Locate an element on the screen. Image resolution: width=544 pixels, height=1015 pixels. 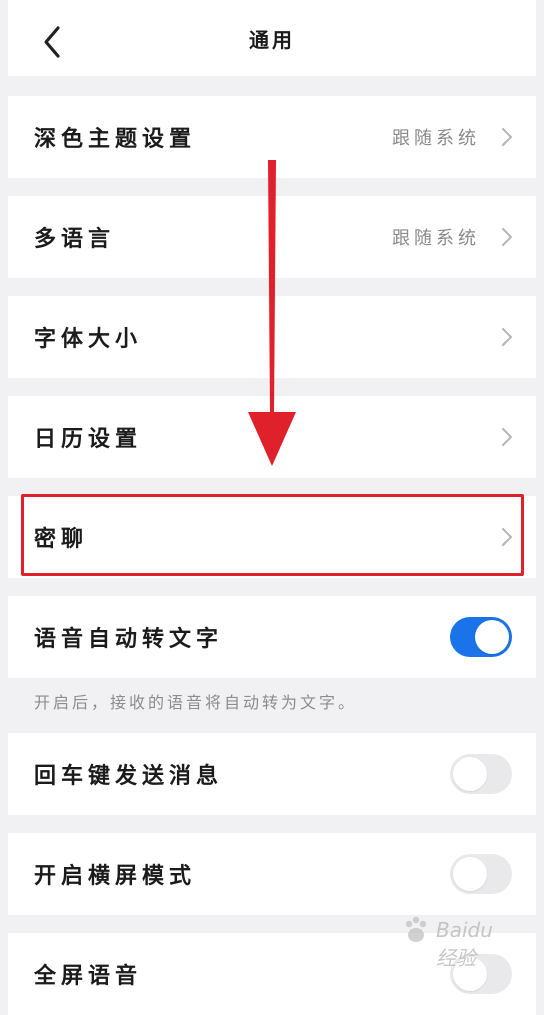
fullscreen-voice-toggle is located at coordinates (481, 974).